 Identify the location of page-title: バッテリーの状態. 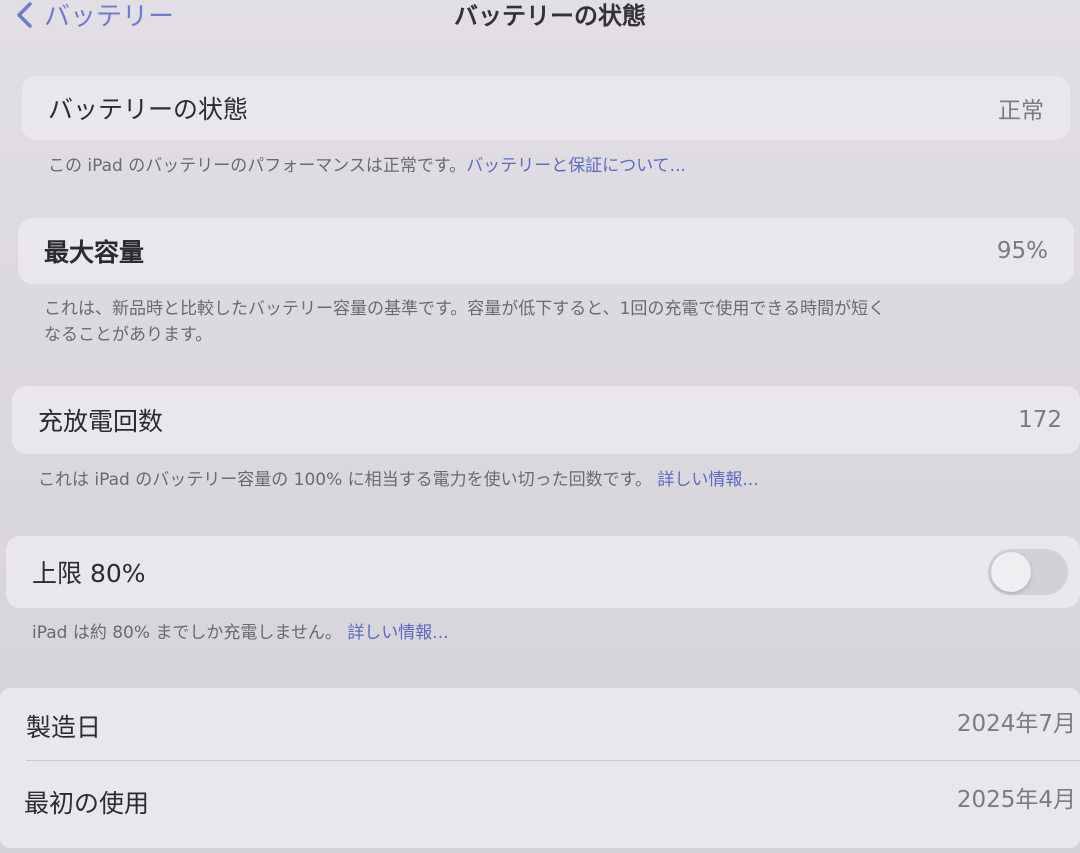
(550, 16).